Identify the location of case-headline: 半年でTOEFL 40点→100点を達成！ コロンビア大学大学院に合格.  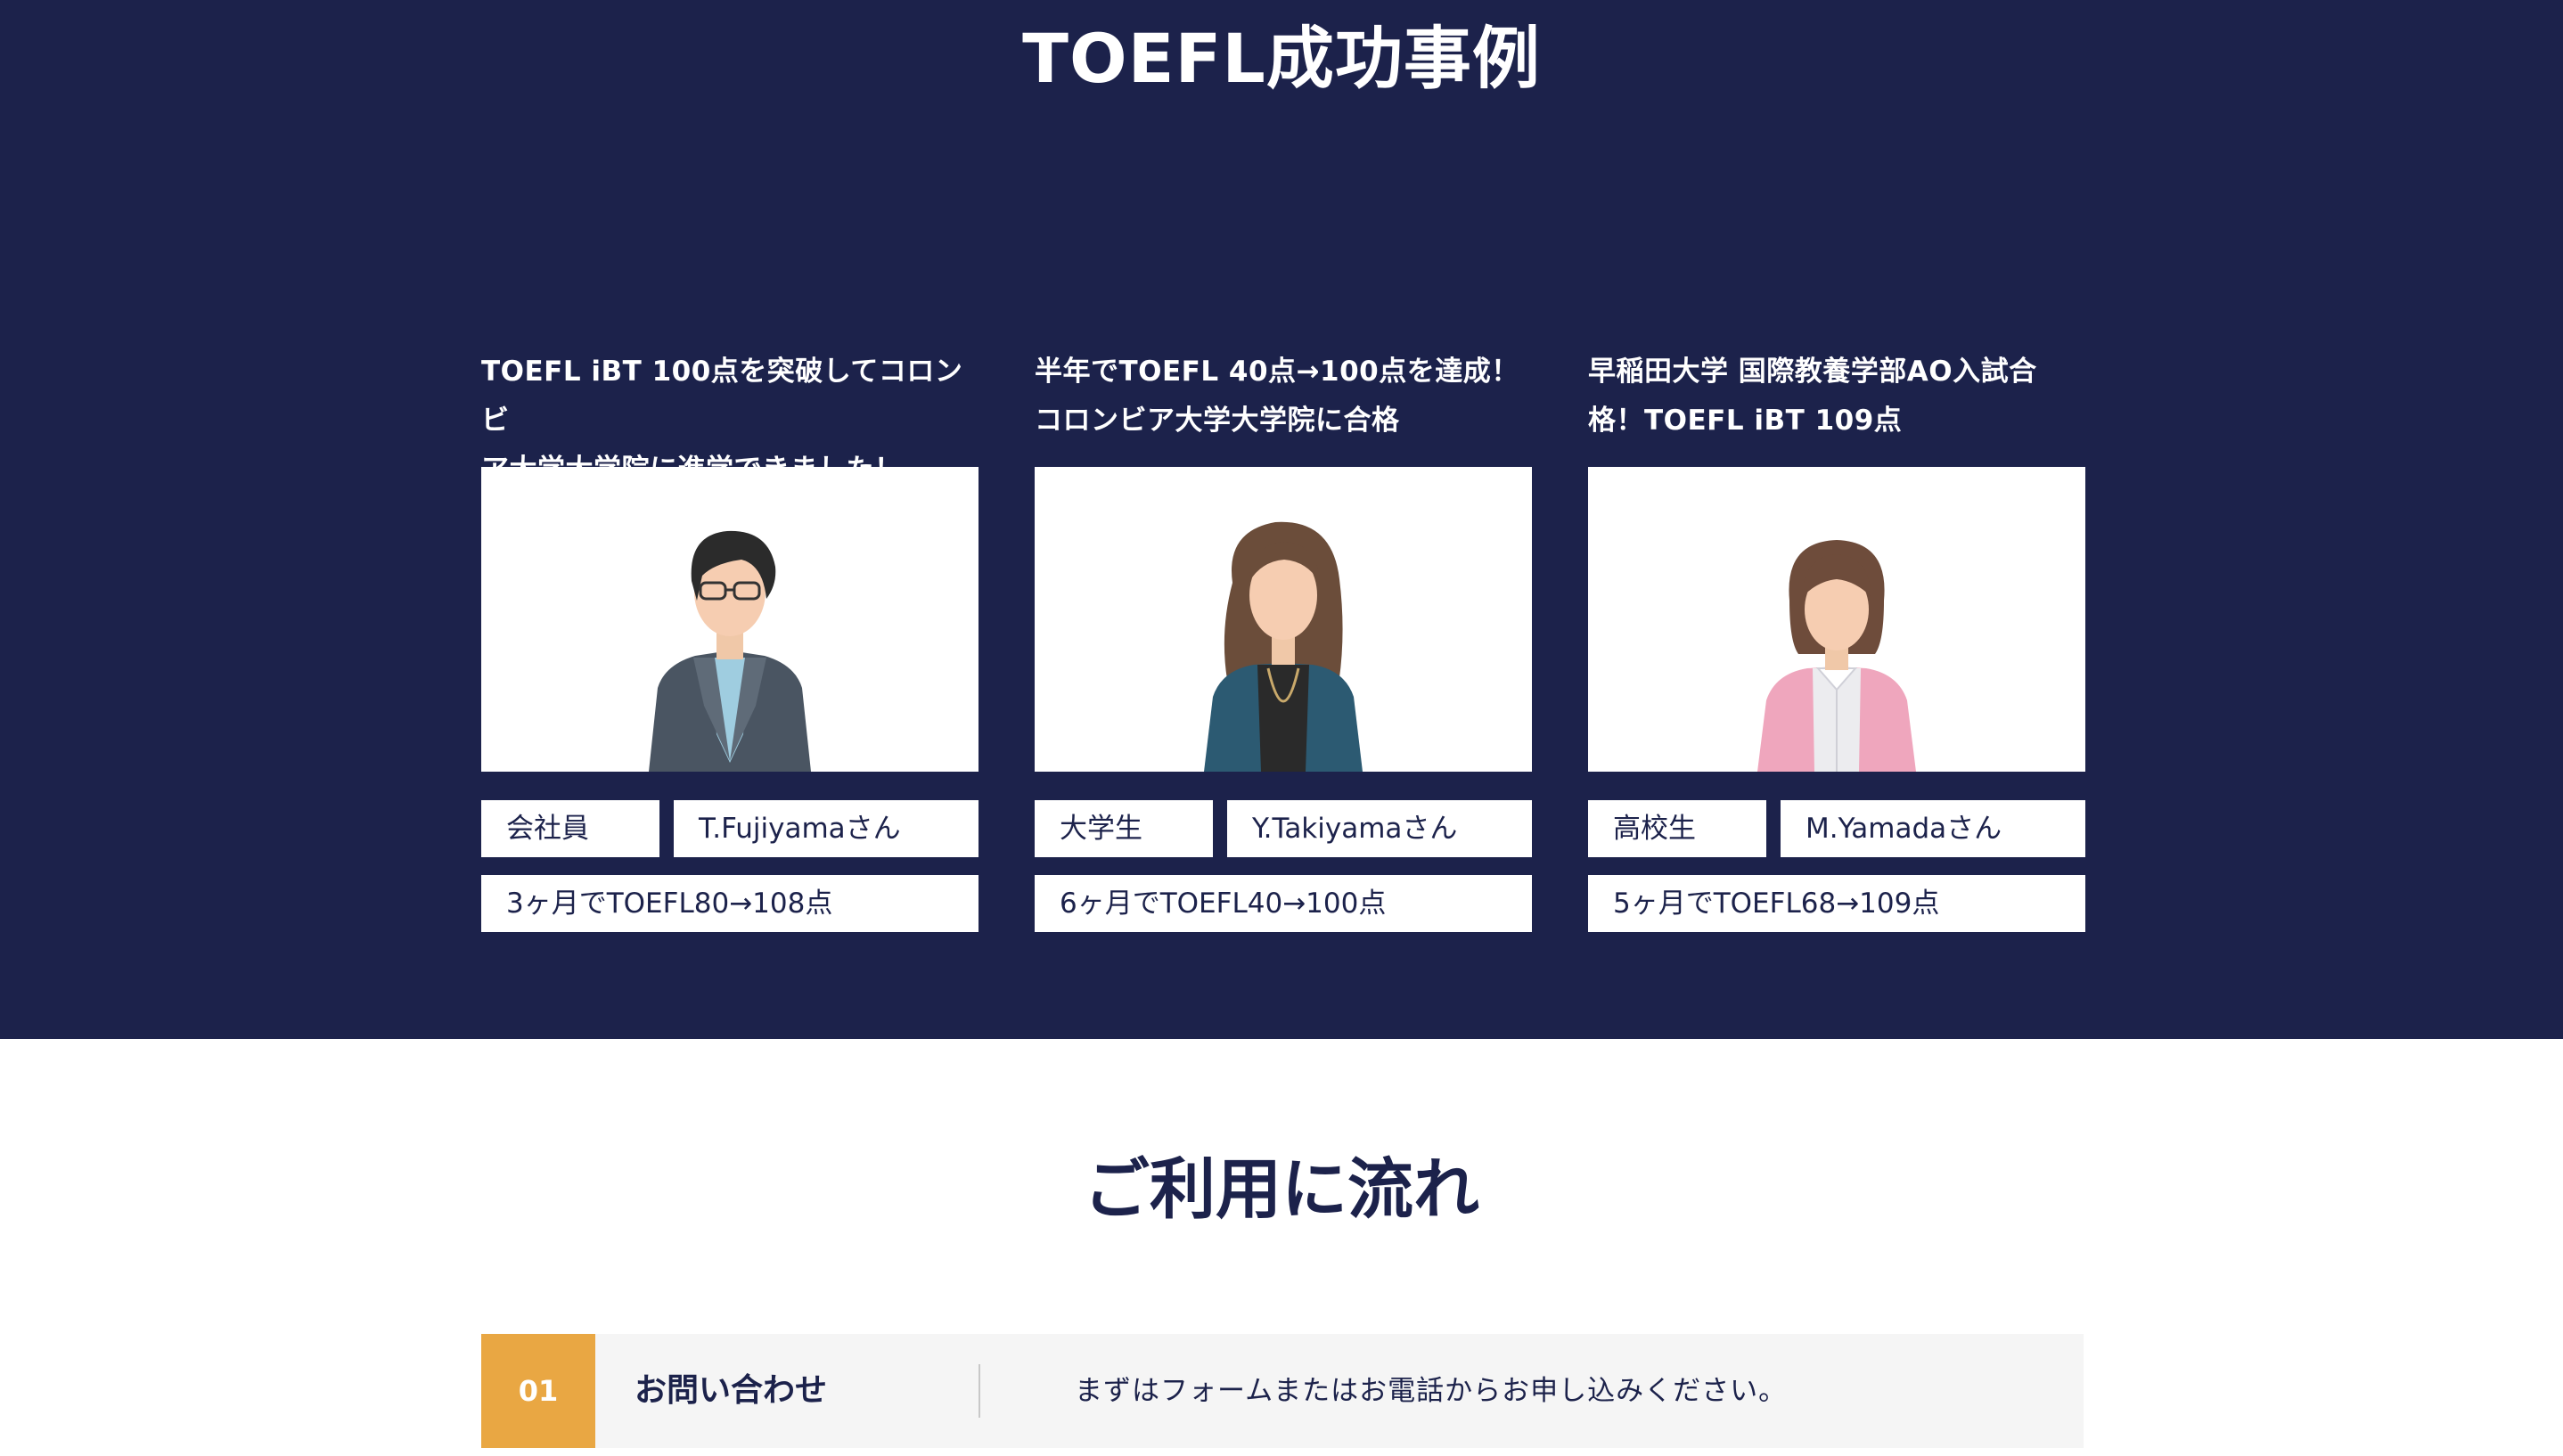
(1277, 396).